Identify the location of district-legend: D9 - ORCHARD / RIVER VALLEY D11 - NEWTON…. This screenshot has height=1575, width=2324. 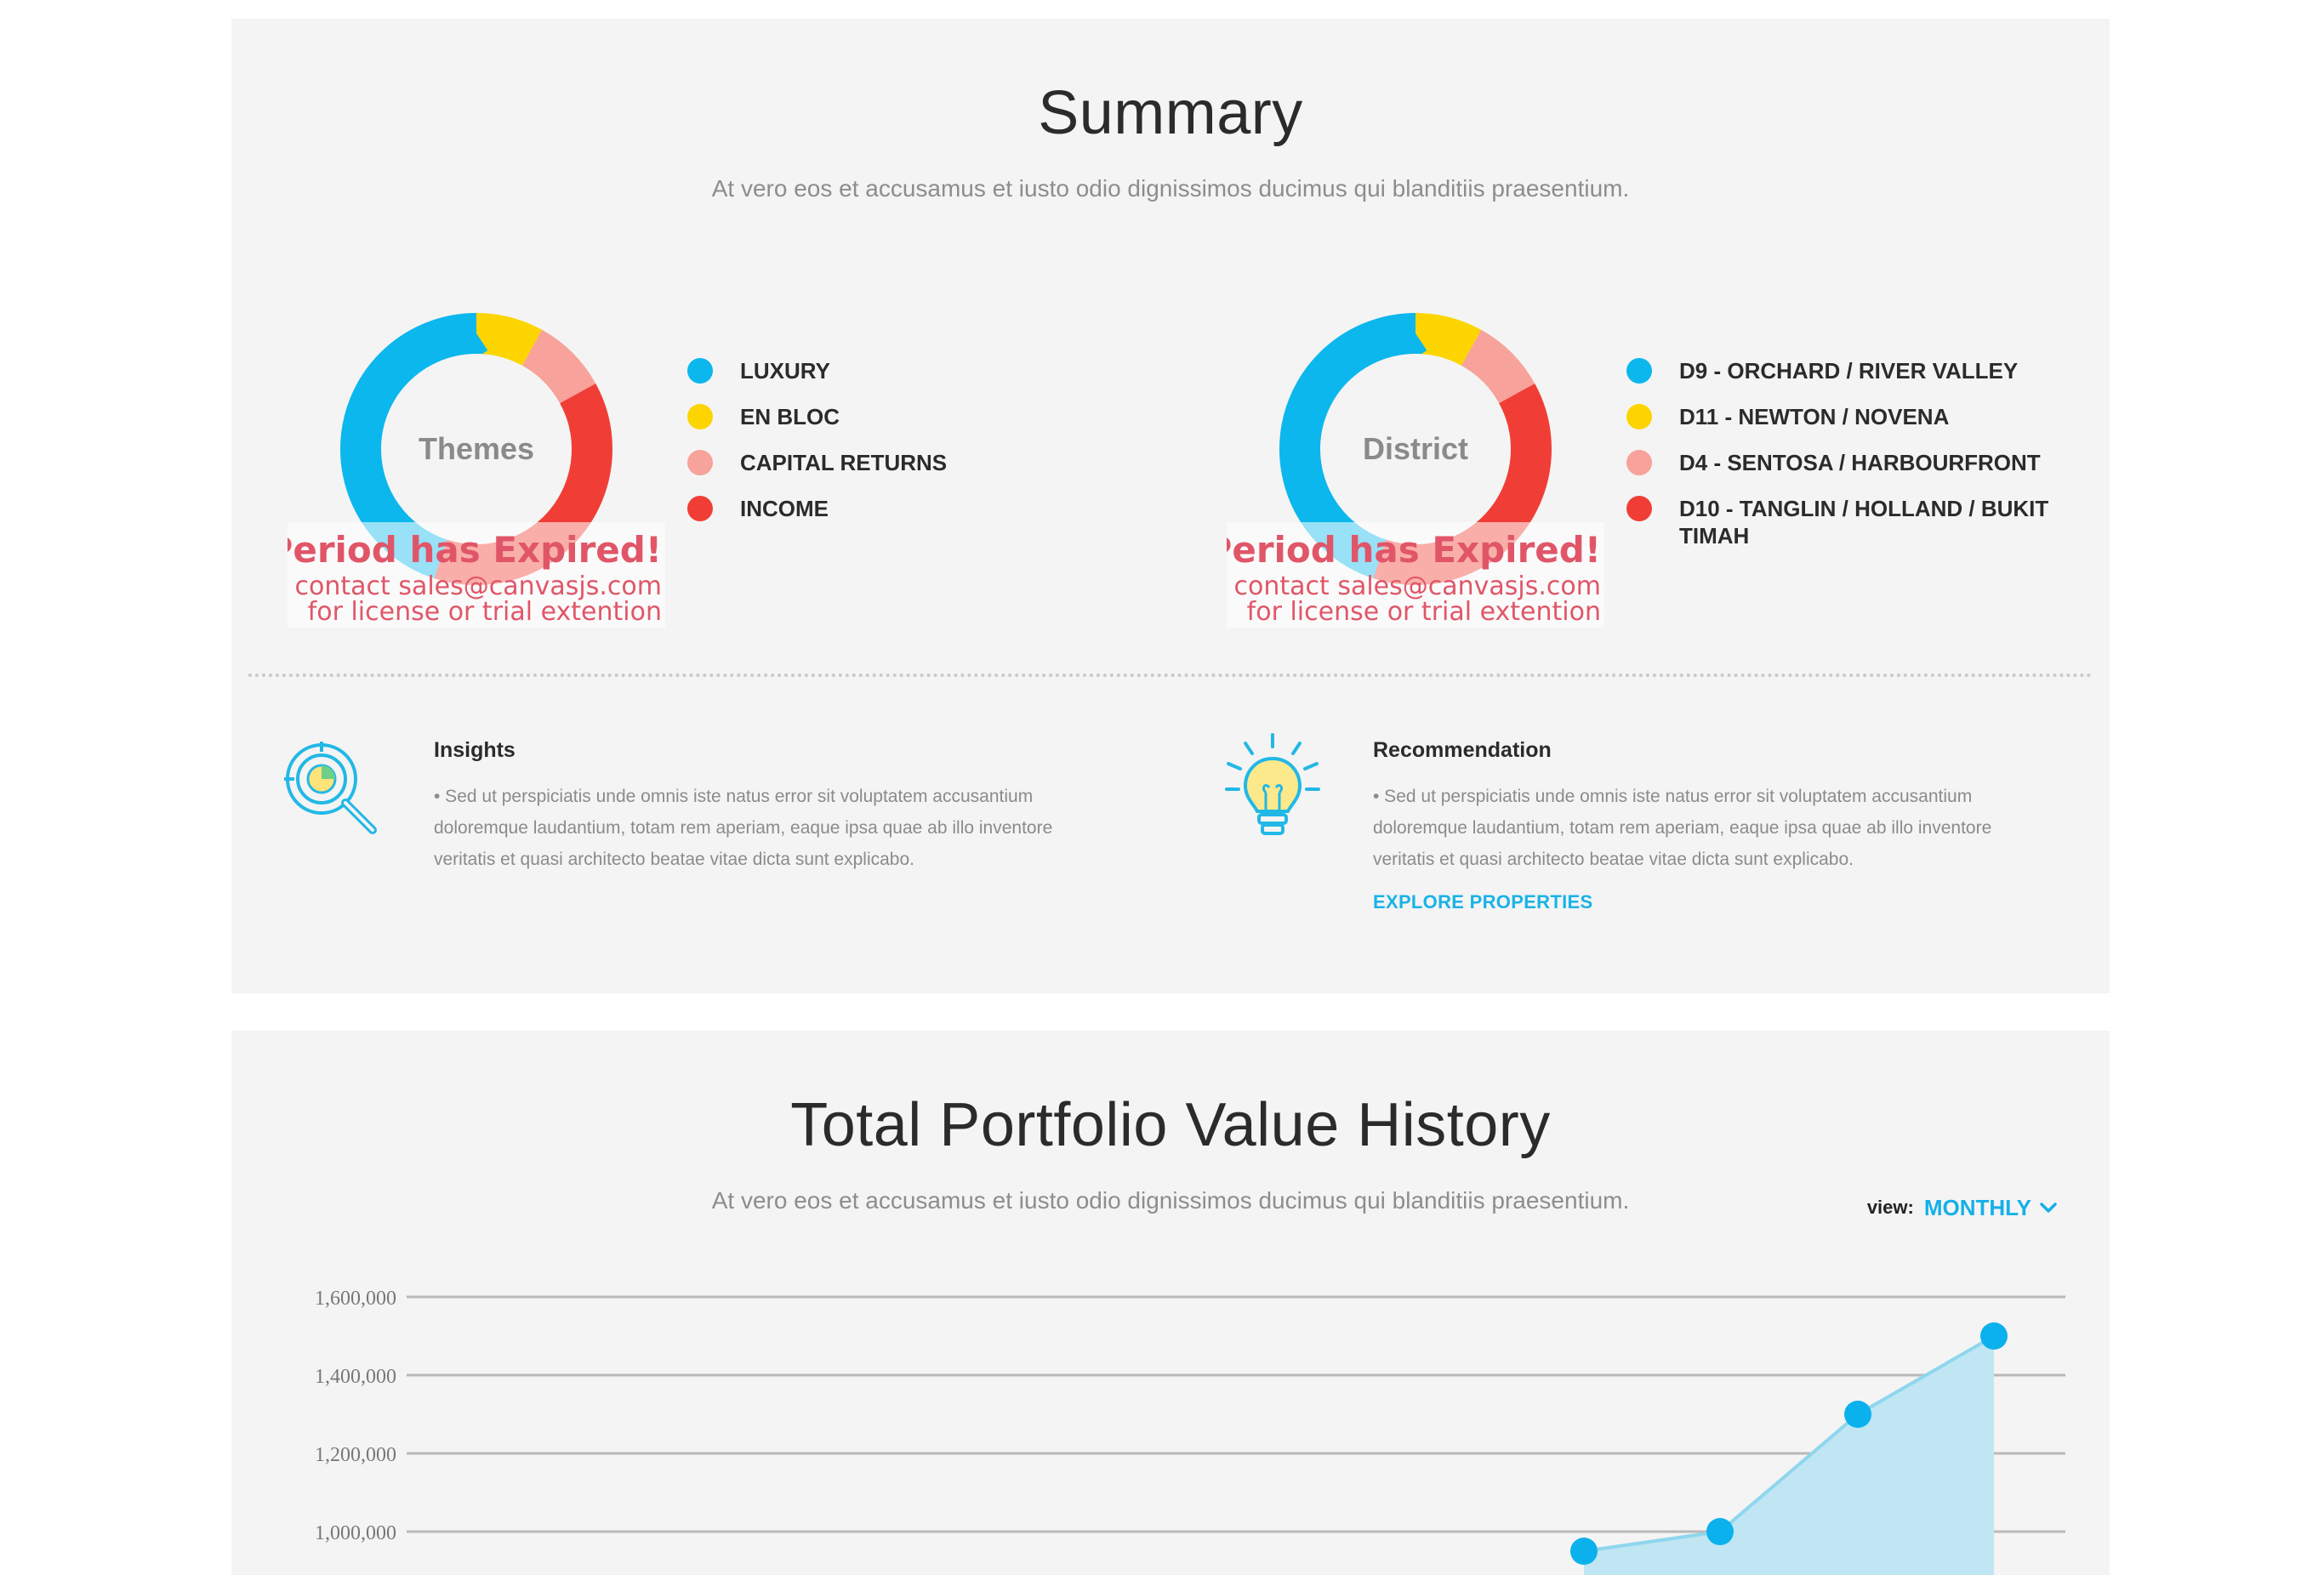
(1847, 462).